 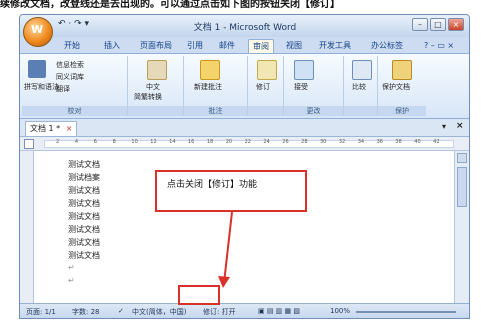 I want to click on vertical-ruler, so click(x=27, y=227).